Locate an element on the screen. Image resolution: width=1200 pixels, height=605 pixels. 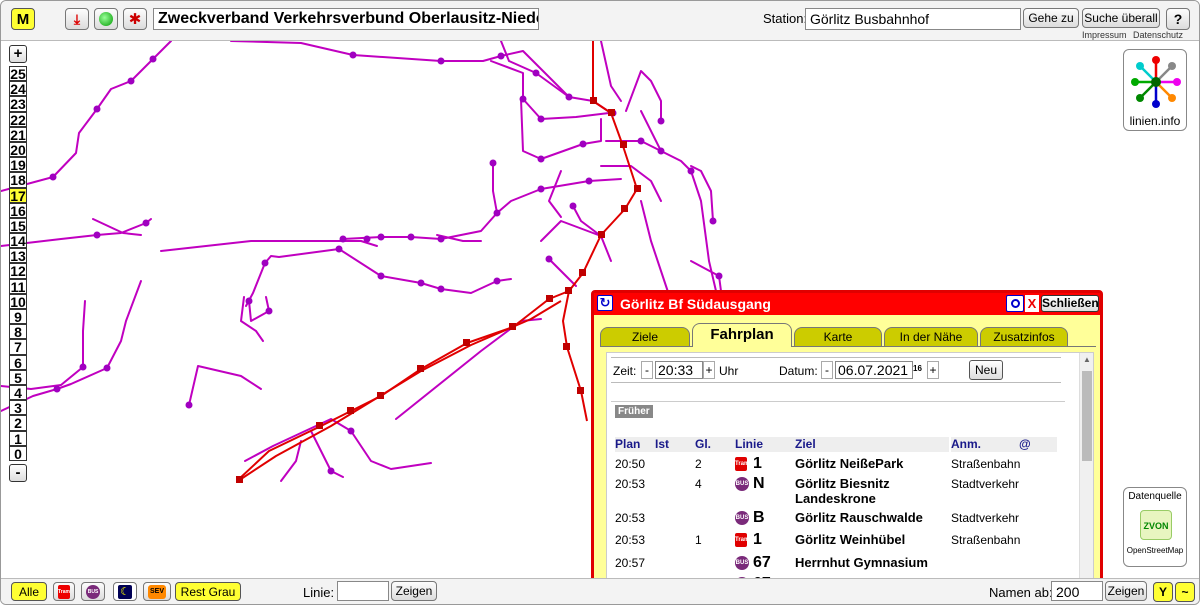
refresh-button: ↻ is located at coordinates (605, 303).